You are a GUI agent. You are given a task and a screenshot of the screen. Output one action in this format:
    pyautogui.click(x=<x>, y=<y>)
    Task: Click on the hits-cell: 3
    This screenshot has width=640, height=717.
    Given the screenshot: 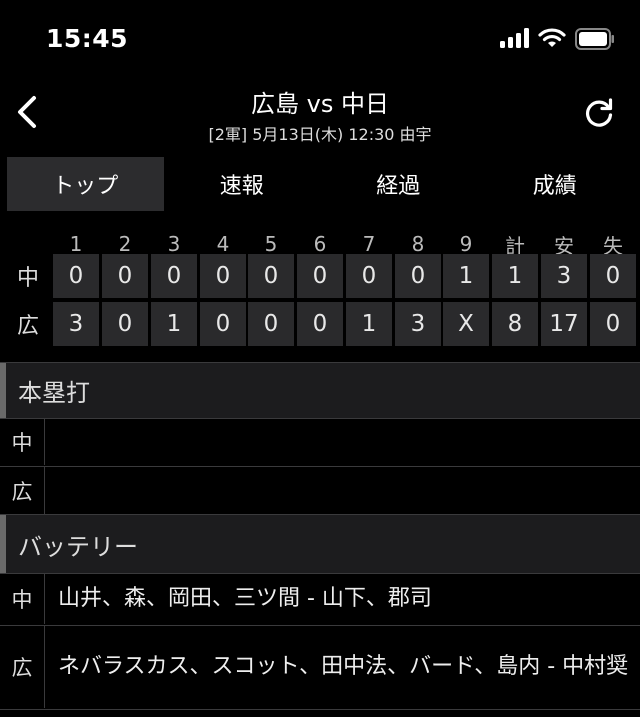 What is the action you would take?
    pyautogui.click(x=564, y=276)
    